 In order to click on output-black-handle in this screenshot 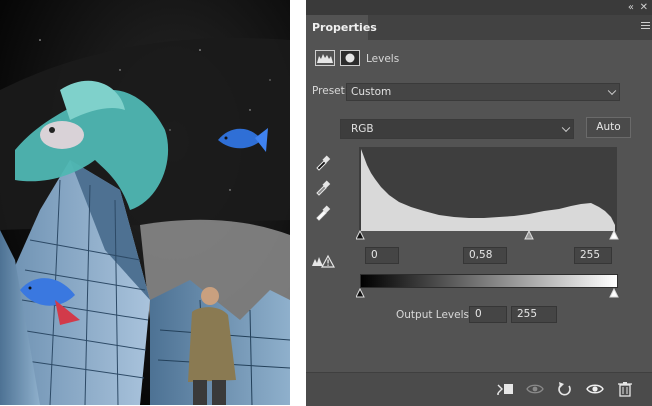, I will do `click(360, 293)`.